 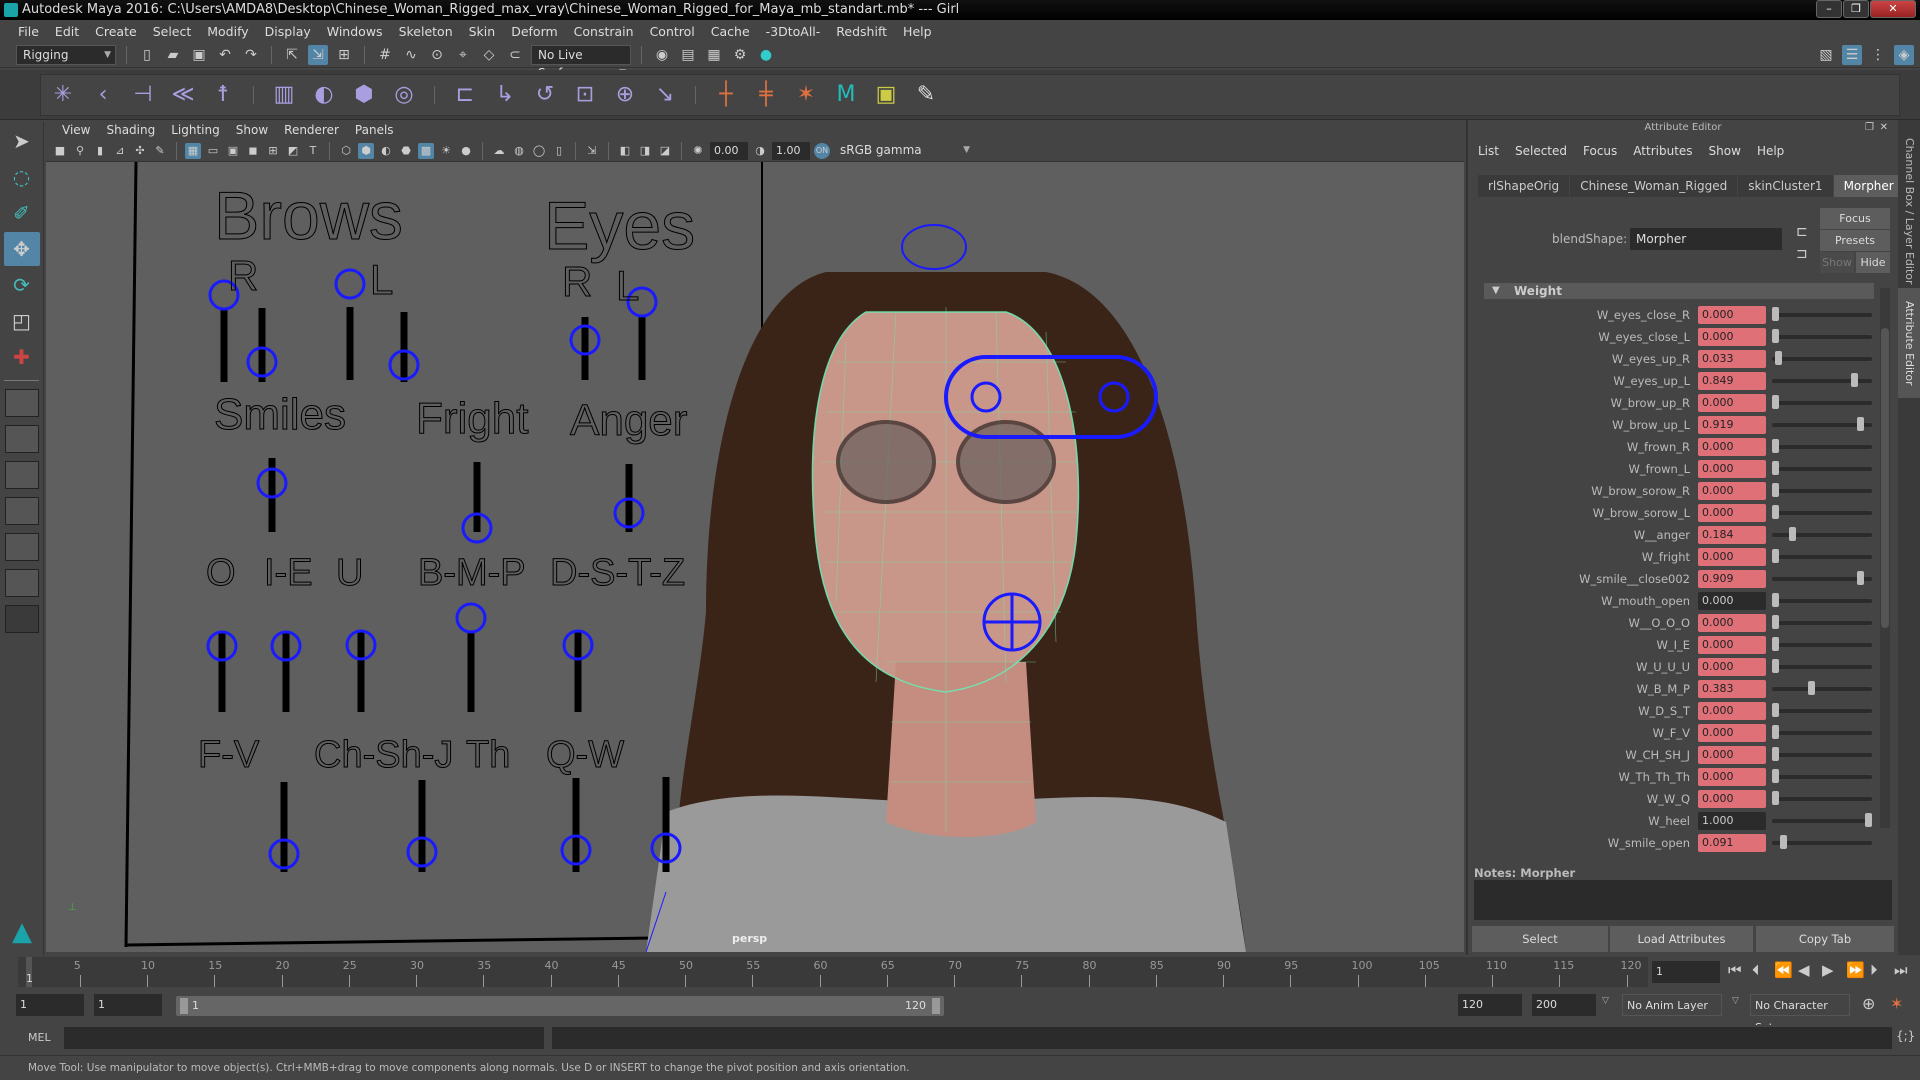 What do you see at coordinates (143, 95) in the screenshot?
I see `ik-handle-icon: ⊣` at bounding box center [143, 95].